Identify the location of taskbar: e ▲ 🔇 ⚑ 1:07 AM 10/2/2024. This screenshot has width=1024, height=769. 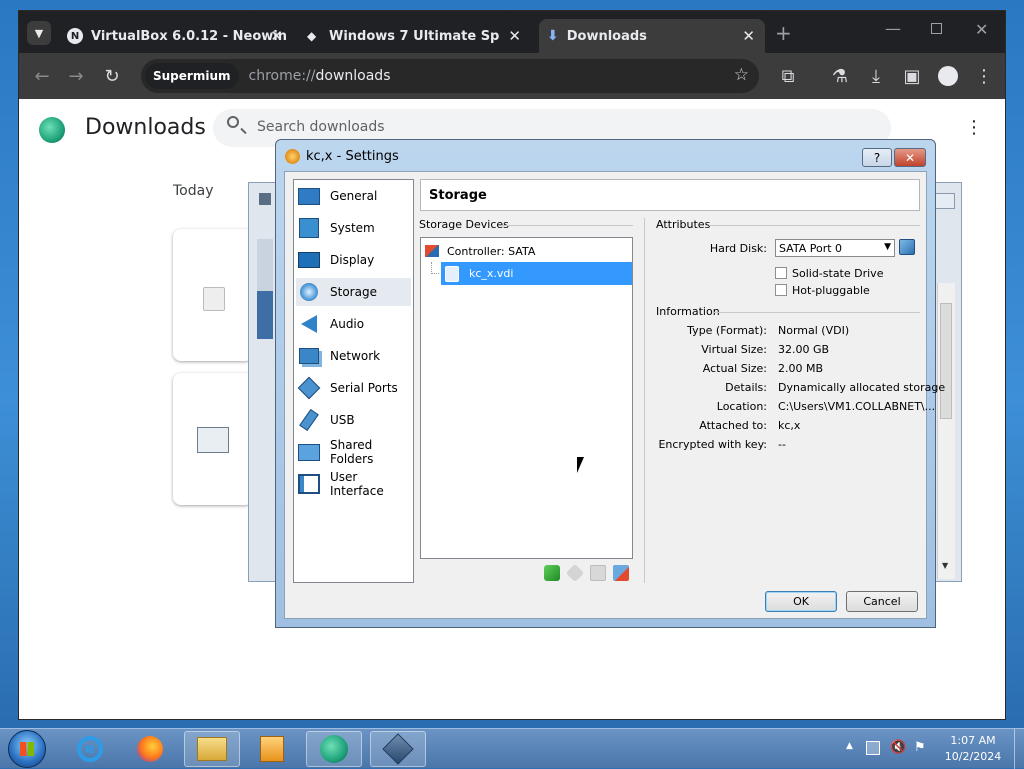
(512, 748).